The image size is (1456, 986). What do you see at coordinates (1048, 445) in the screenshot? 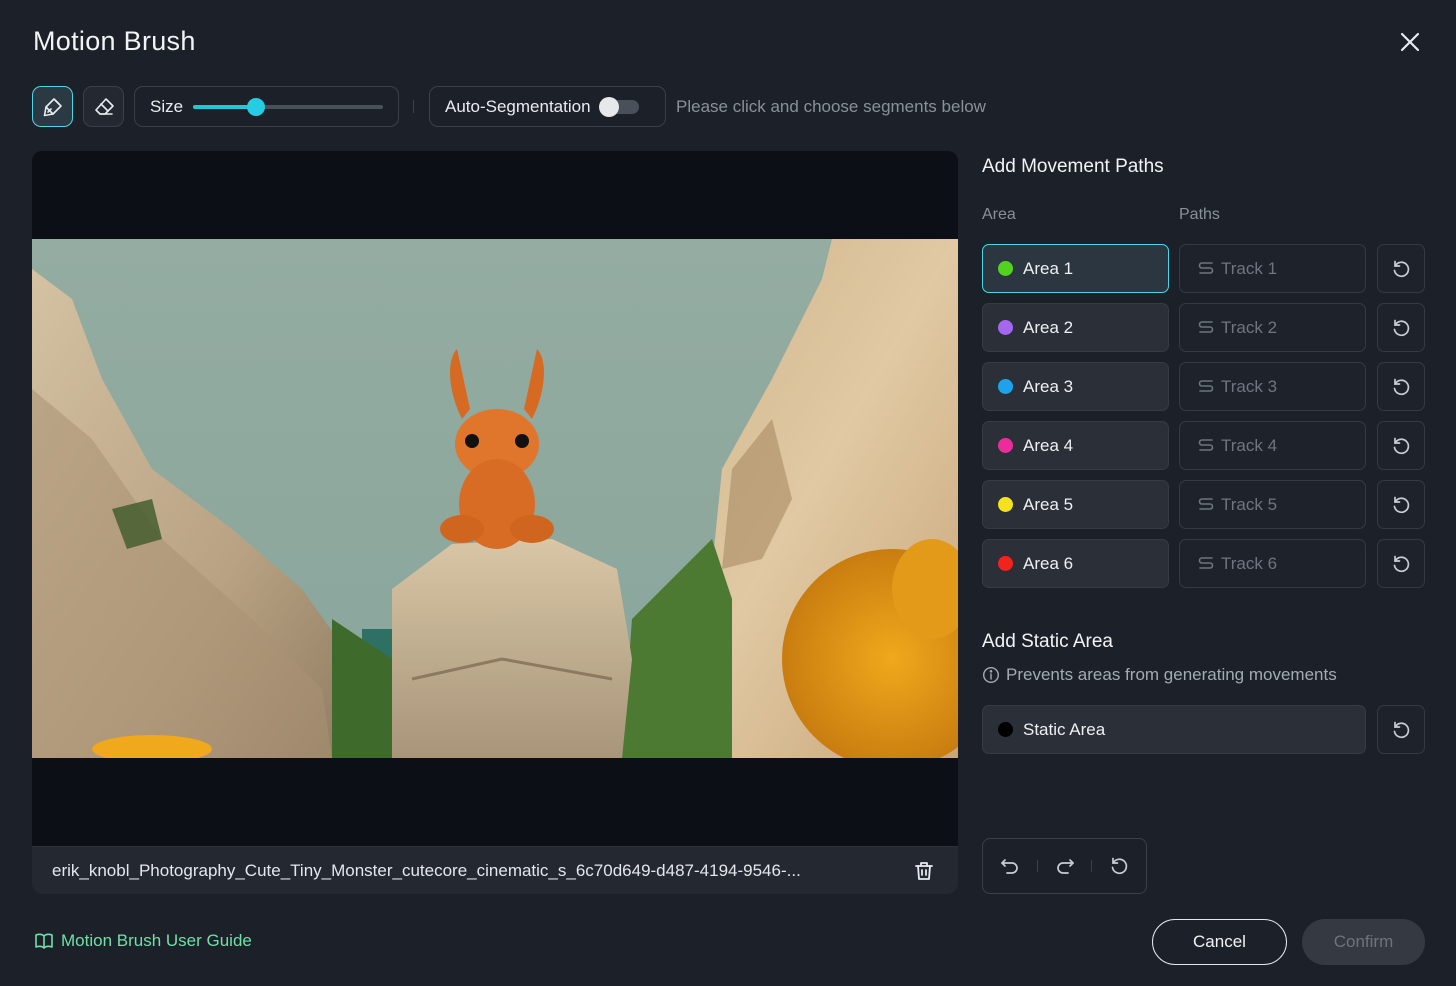
I see `area-label: Area 4` at bounding box center [1048, 445].